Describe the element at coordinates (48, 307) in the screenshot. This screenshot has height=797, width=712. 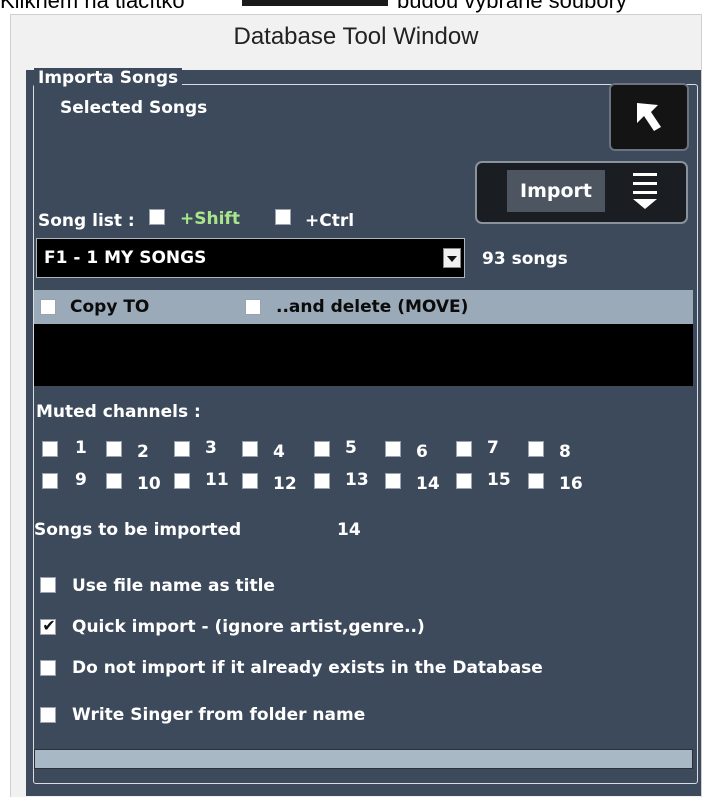
I see `copy-to-checkbox` at that location.